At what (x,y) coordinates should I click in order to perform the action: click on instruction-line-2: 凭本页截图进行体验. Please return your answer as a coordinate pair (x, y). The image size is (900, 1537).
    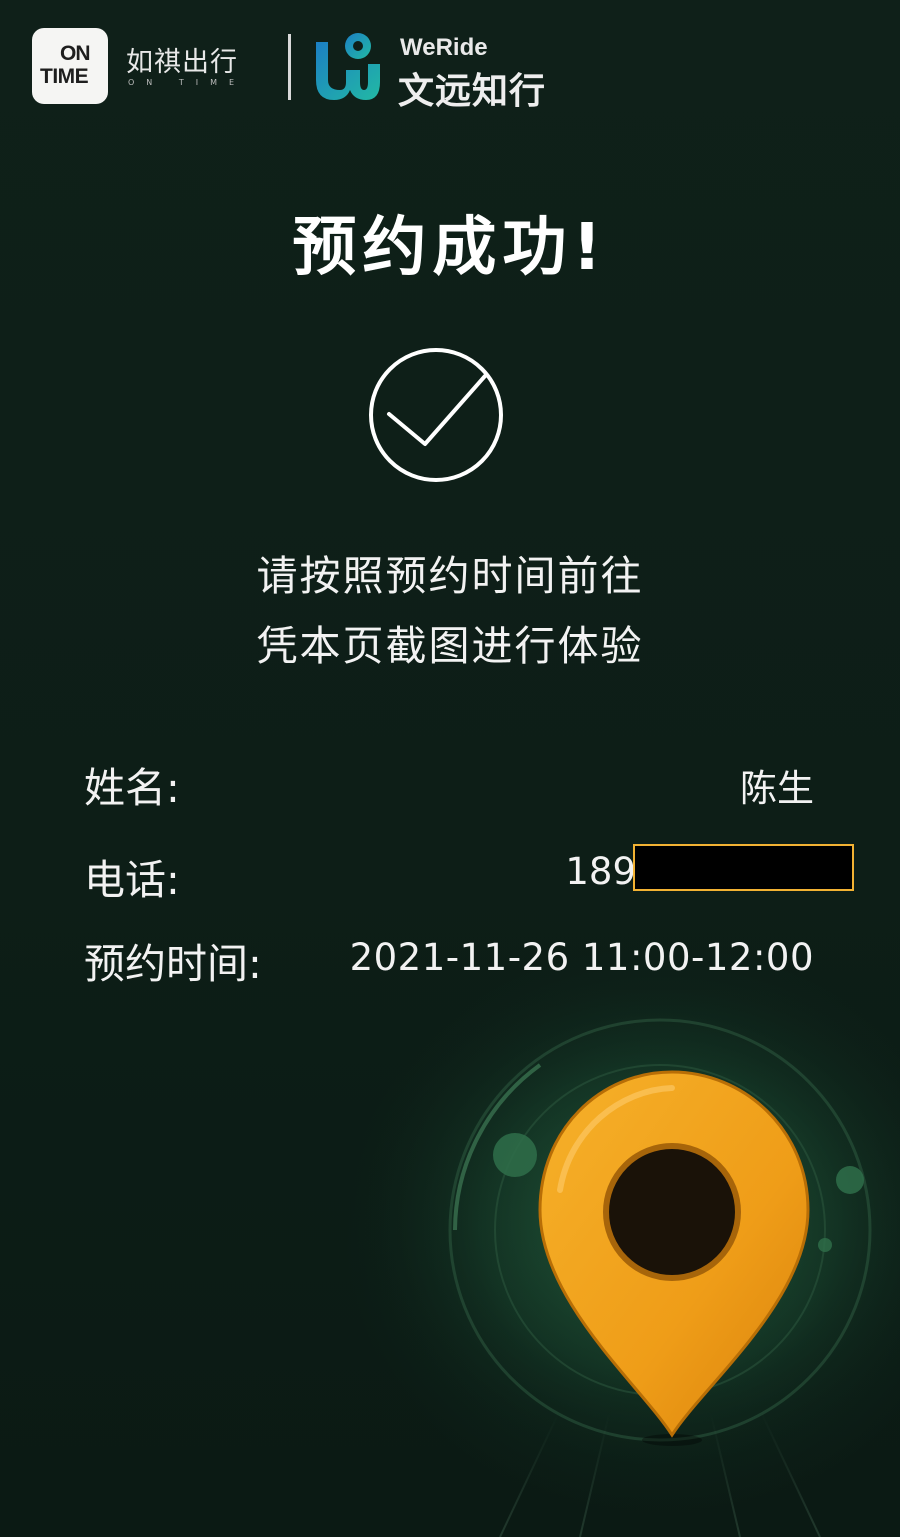
    Looking at the image, I should click on (450, 646).